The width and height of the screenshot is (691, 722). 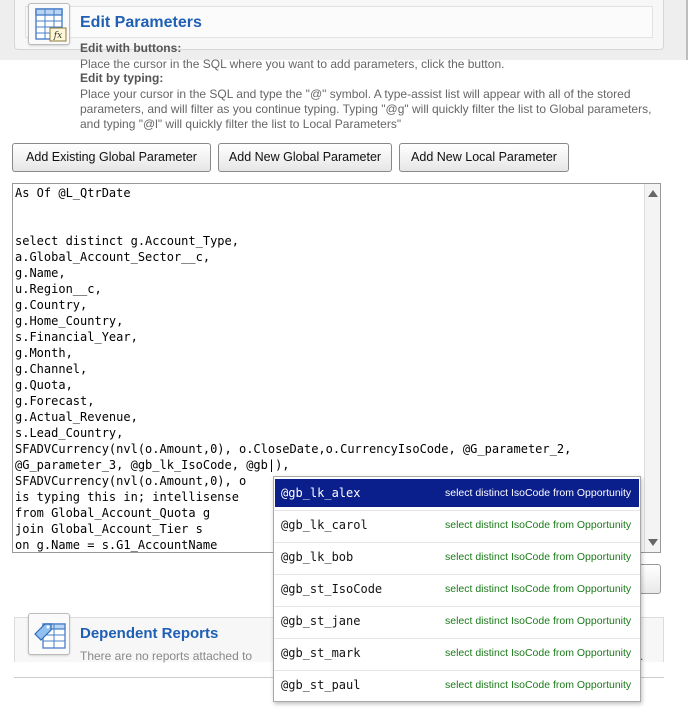 I want to click on tag-table-icon, so click(x=49, y=634).